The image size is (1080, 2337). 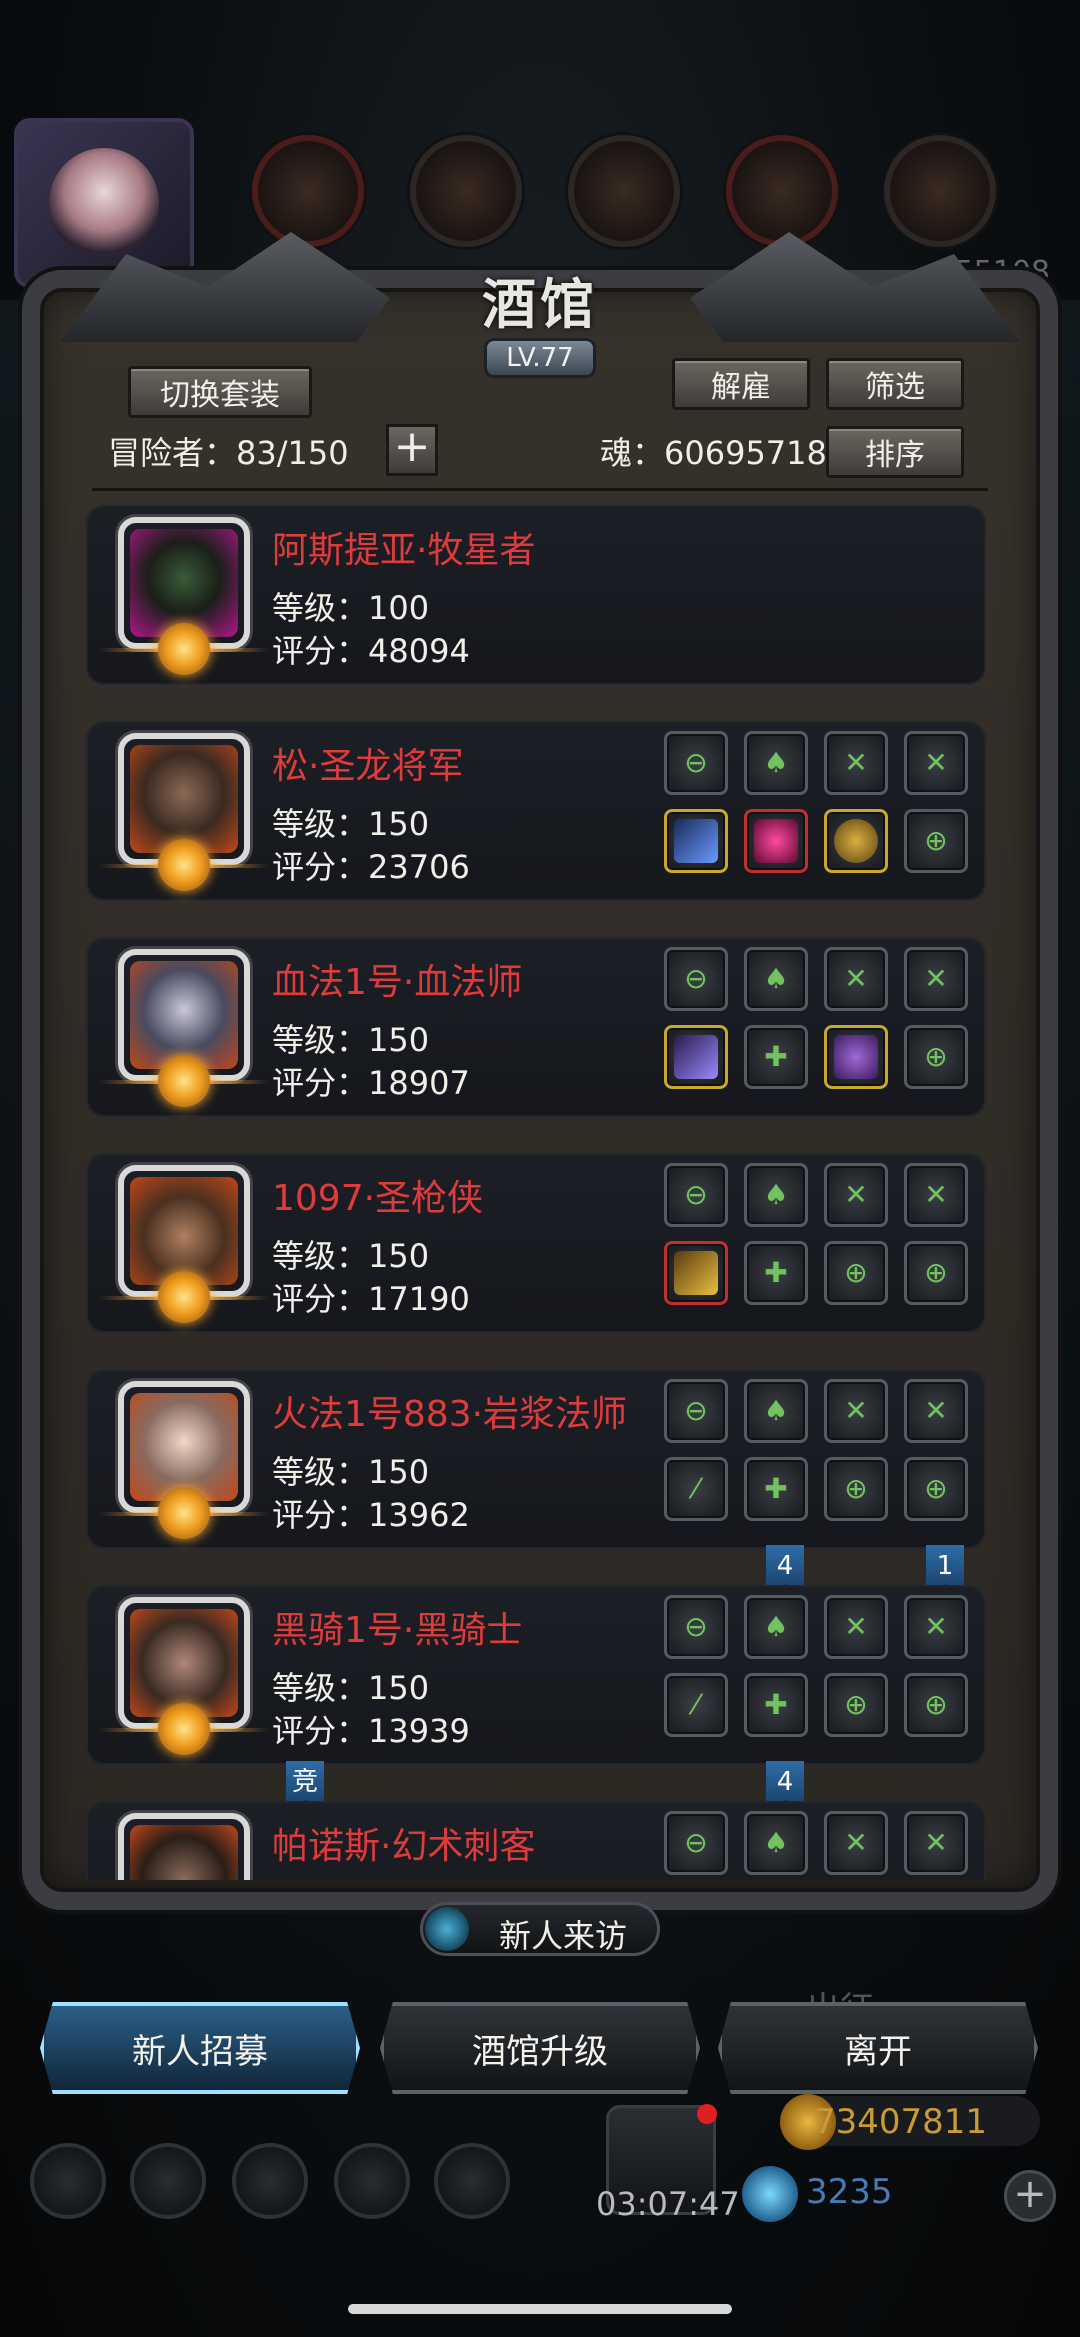 I want to click on hero-name: 血法1号·血法师, so click(x=397, y=982).